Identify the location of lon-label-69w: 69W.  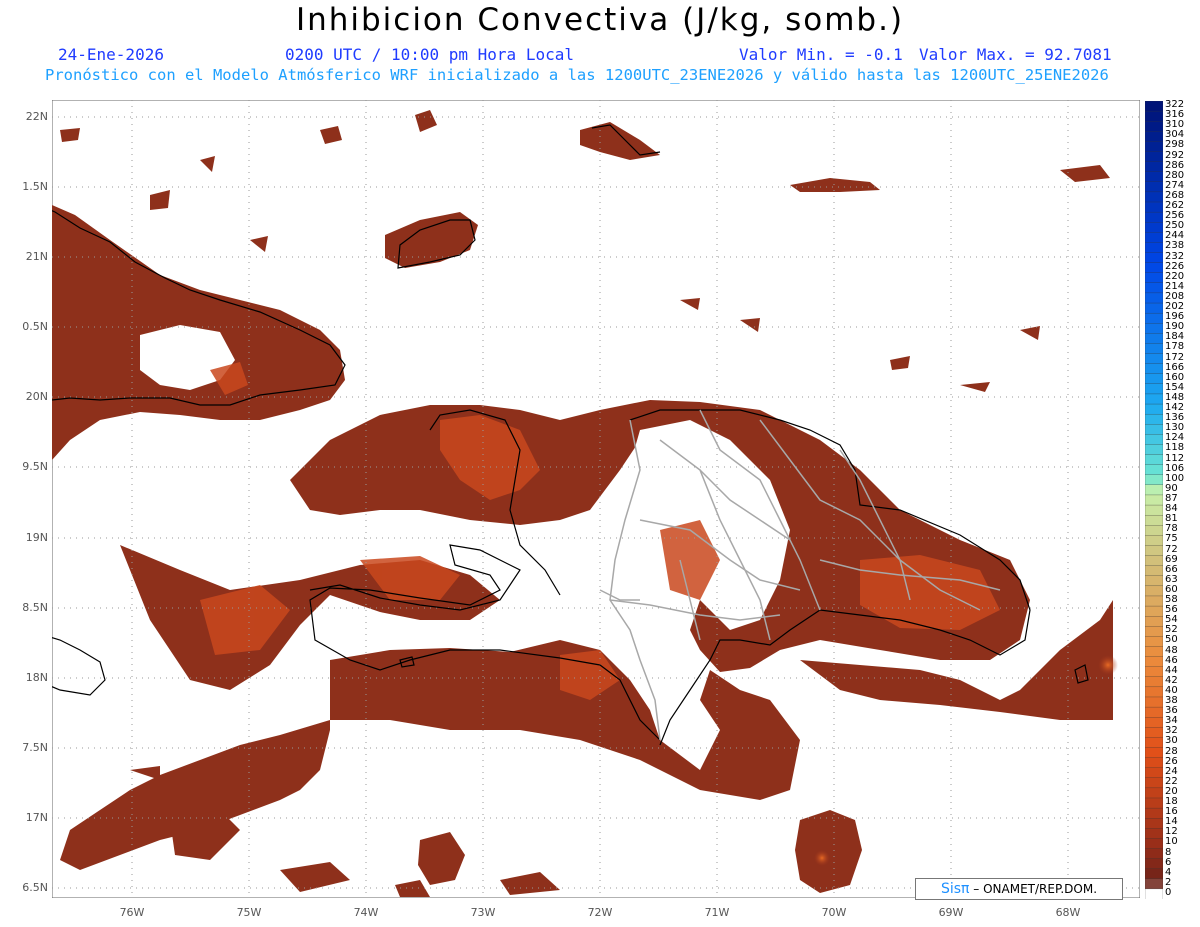
(951, 912).